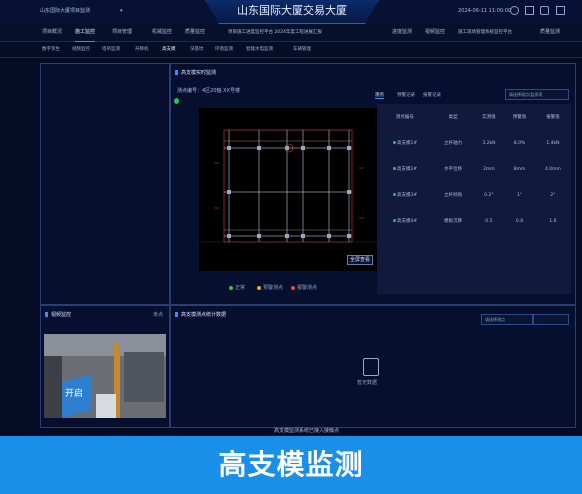 The height and width of the screenshot is (494, 582). I want to click on bell-icon, so click(529, 10).